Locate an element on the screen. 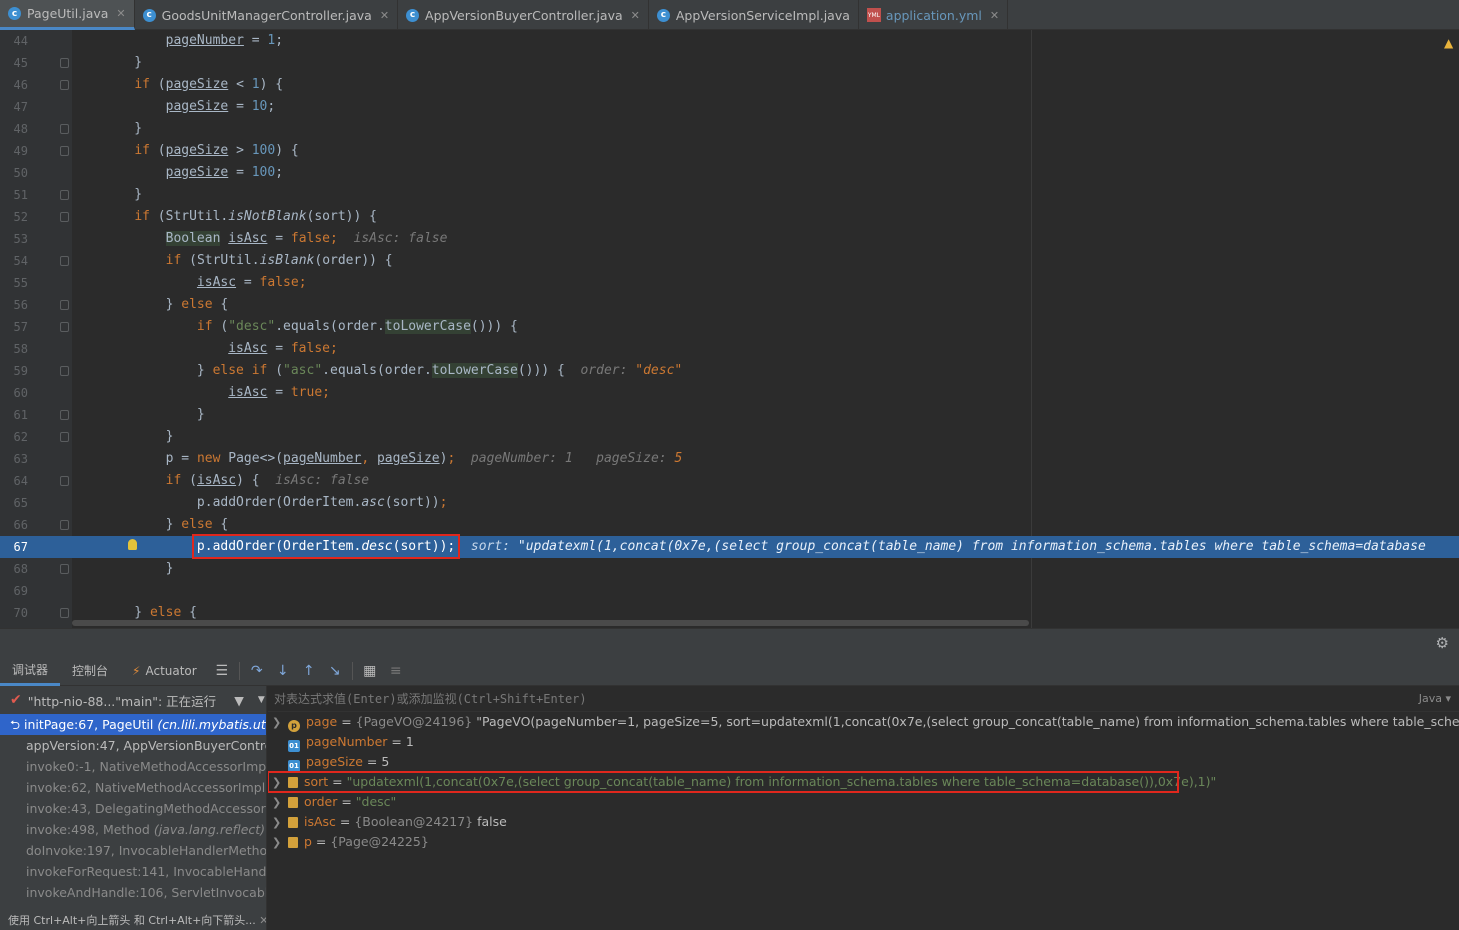 This screenshot has height=930, width=1459. line-content: if (StrUtil.isBlank(order)) { is located at coordinates (279, 260).